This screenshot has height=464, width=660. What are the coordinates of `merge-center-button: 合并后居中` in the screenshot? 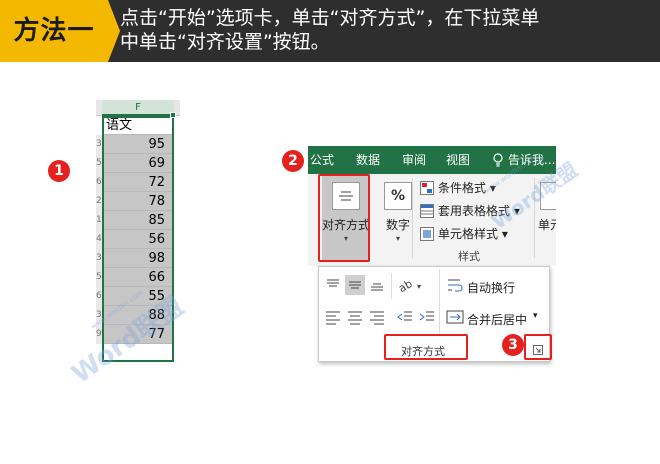 It's located at (497, 319).